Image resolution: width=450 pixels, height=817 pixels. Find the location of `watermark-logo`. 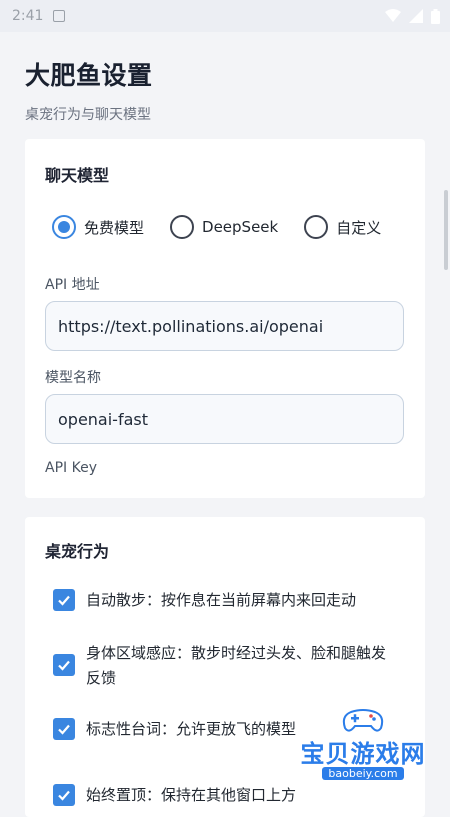

watermark-logo is located at coordinates (363, 721).